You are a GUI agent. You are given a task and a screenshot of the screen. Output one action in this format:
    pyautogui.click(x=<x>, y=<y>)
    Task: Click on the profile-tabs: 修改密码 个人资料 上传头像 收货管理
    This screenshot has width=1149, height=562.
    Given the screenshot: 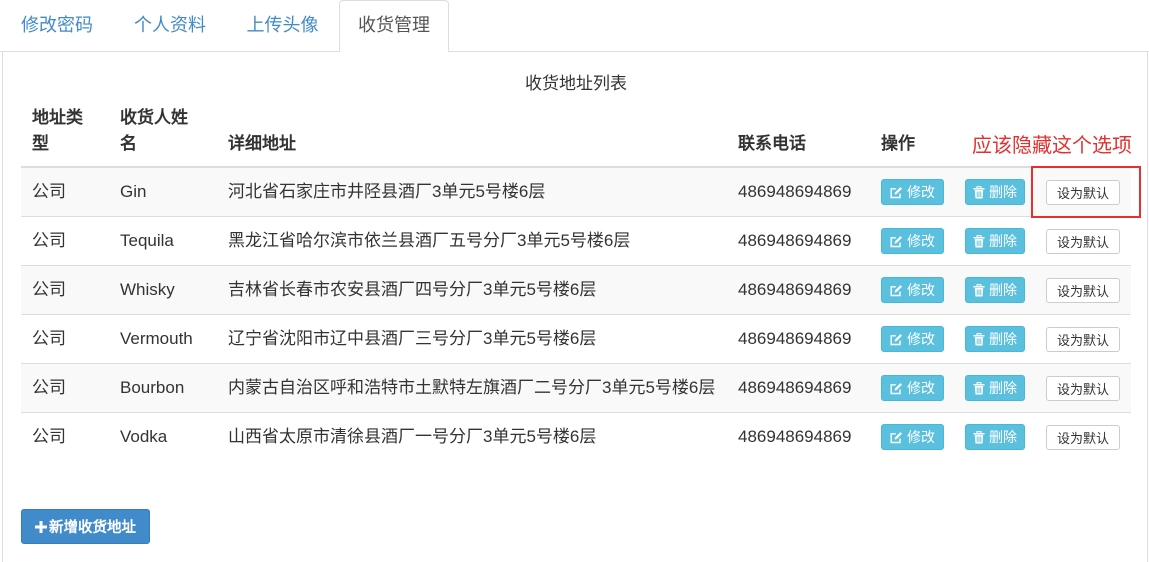 What is the action you would take?
    pyautogui.click(x=574, y=26)
    